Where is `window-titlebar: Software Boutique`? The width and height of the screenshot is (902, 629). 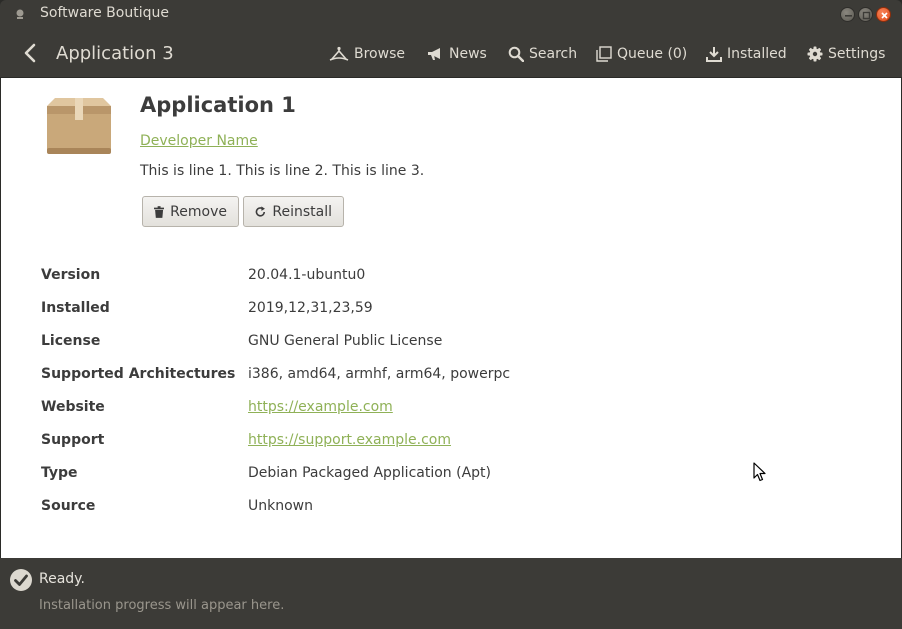 window-titlebar: Software Boutique is located at coordinates (451, 14).